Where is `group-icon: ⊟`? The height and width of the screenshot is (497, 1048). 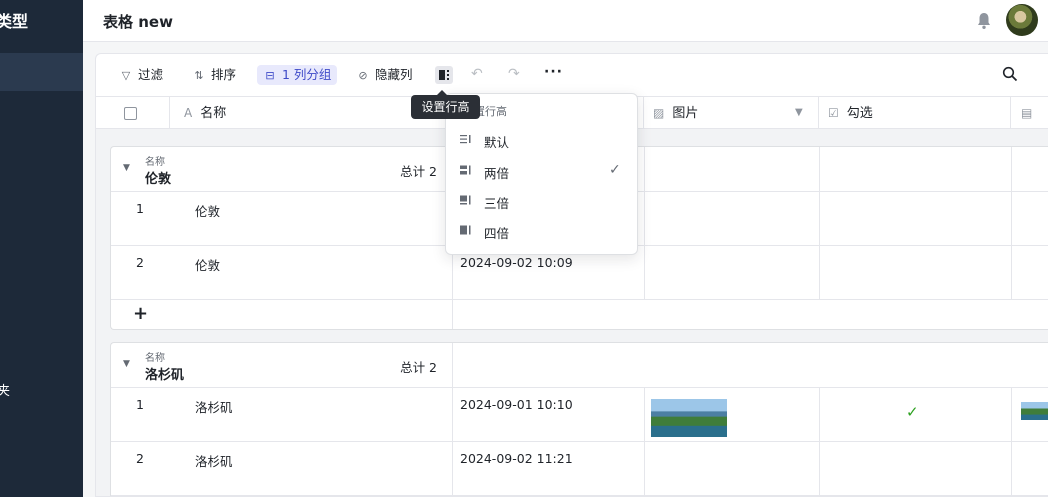 group-icon: ⊟ is located at coordinates (270, 75).